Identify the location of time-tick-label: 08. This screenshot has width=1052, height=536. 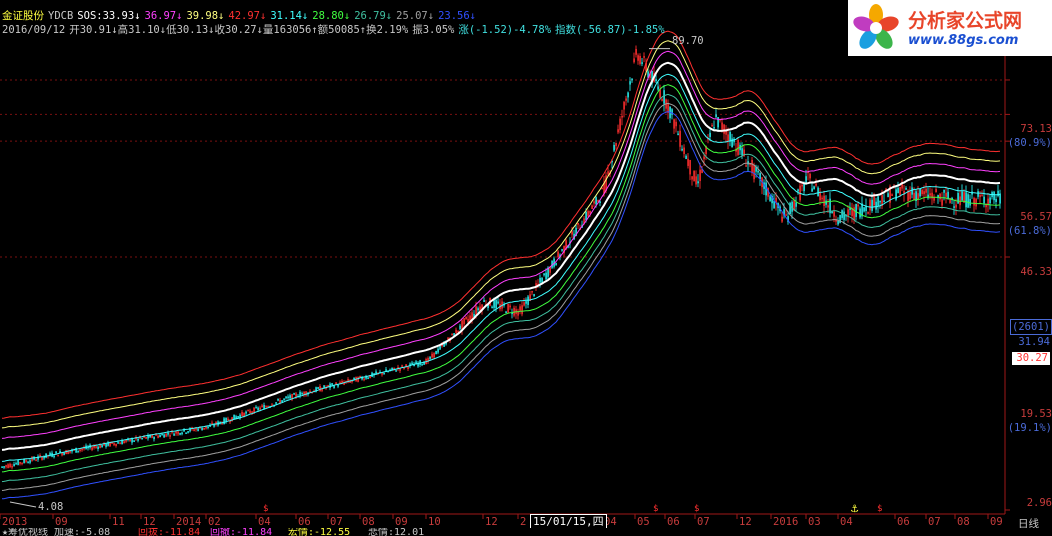
(963, 522).